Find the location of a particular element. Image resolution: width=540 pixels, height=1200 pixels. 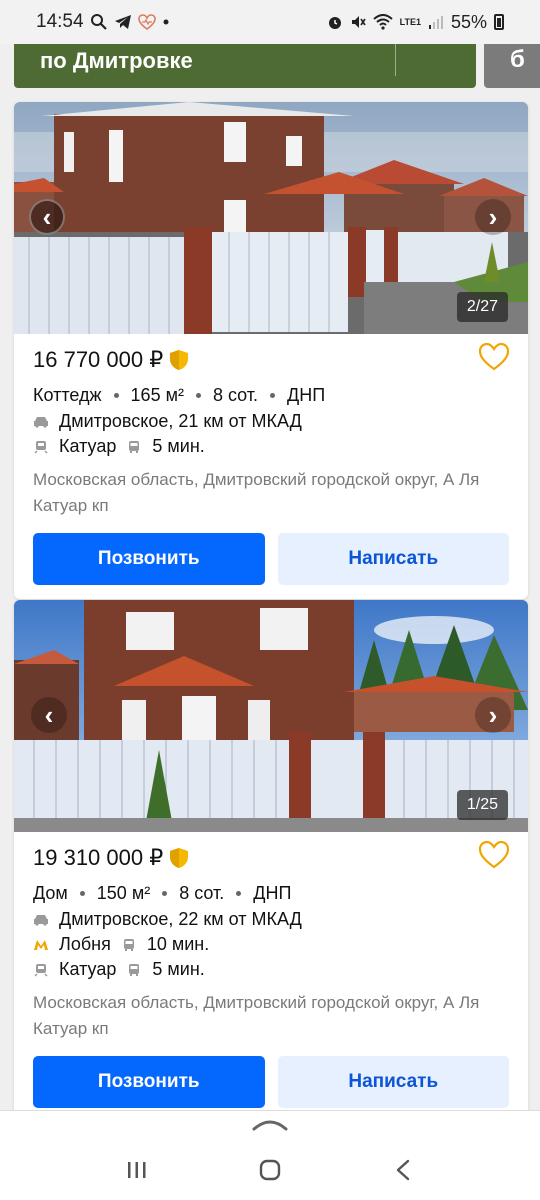

photo-counter: 1/25 is located at coordinates (482, 805).